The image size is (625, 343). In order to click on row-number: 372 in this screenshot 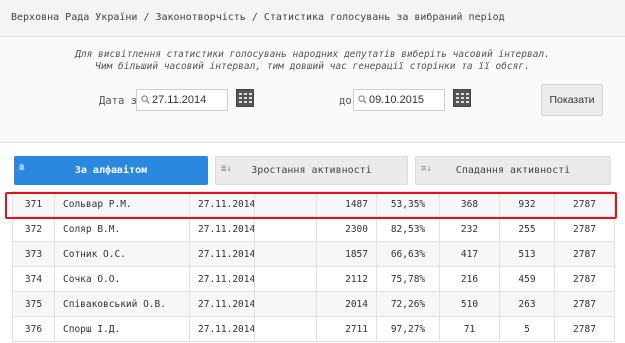, I will do `click(33, 229)`.